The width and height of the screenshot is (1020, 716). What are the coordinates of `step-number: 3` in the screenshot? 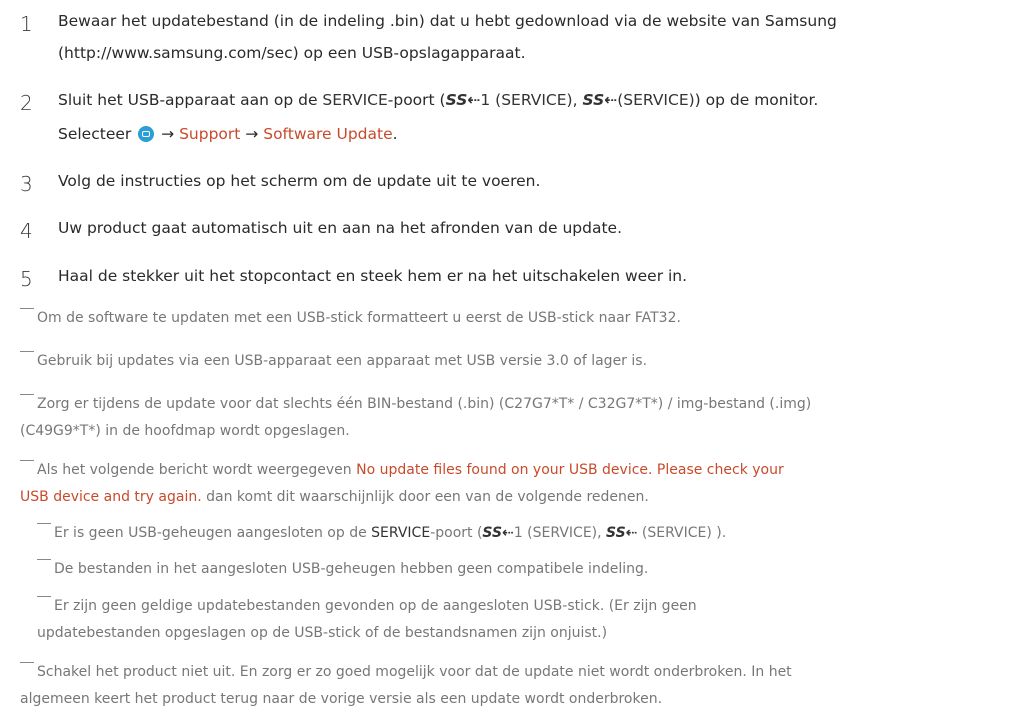 It's located at (26, 184).